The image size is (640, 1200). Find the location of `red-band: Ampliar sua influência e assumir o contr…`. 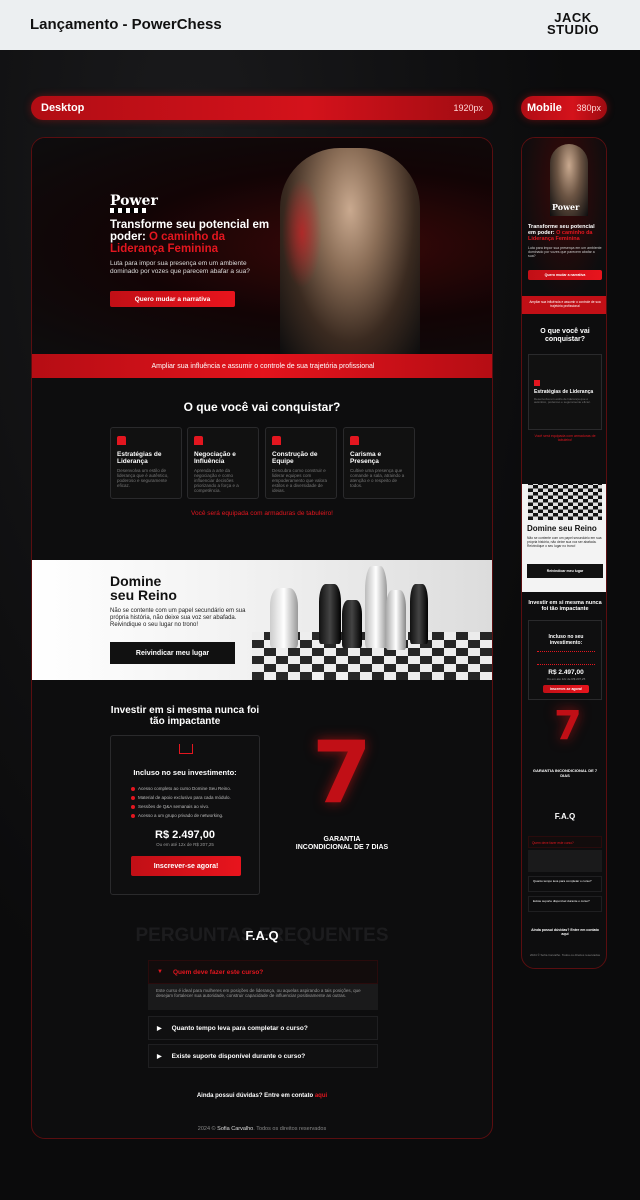

red-band: Ampliar sua influência e assumir o contr… is located at coordinates (262, 366).